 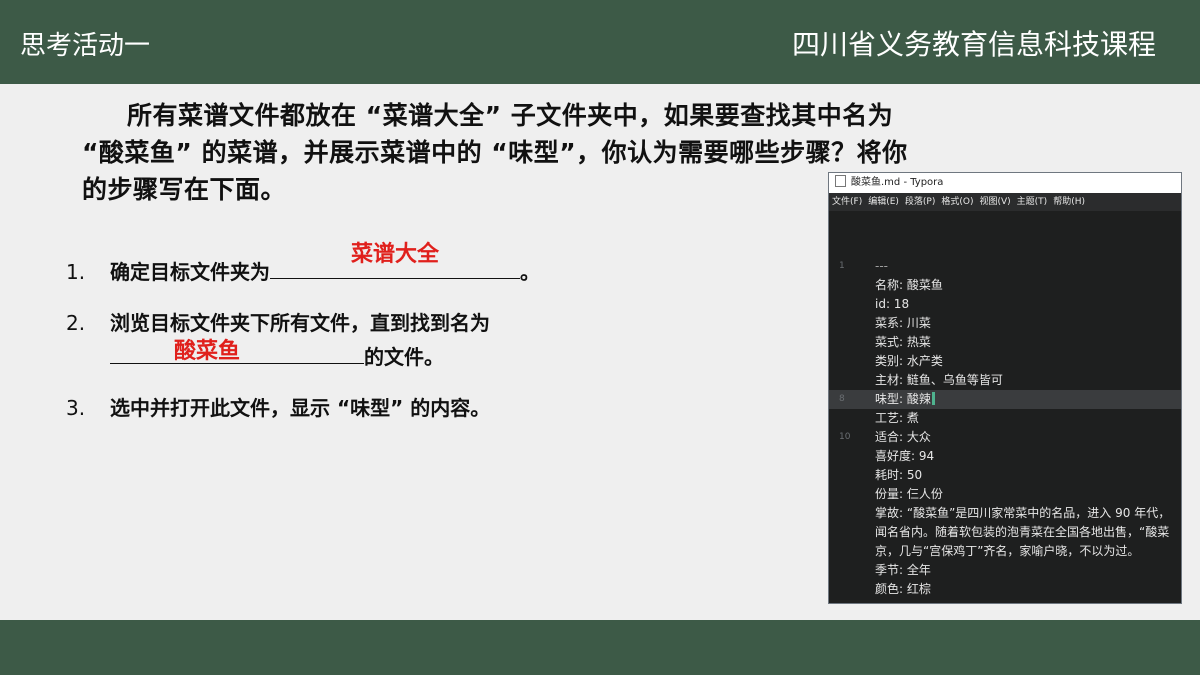 What do you see at coordinates (1023, 513) in the screenshot?
I see `line-text: 掌故: “酸菜鱼”是四川家常菜中的名品，进入 90 年代，` at bounding box center [1023, 513].